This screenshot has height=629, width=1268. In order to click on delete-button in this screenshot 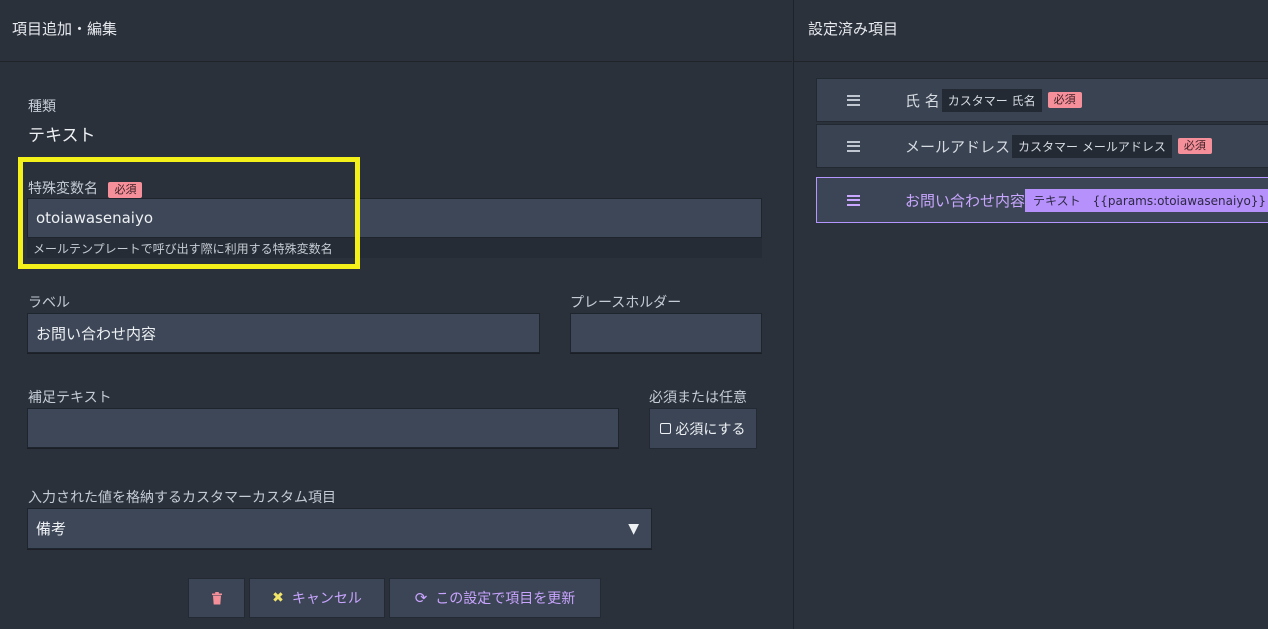, I will do `click(216, 598)`.